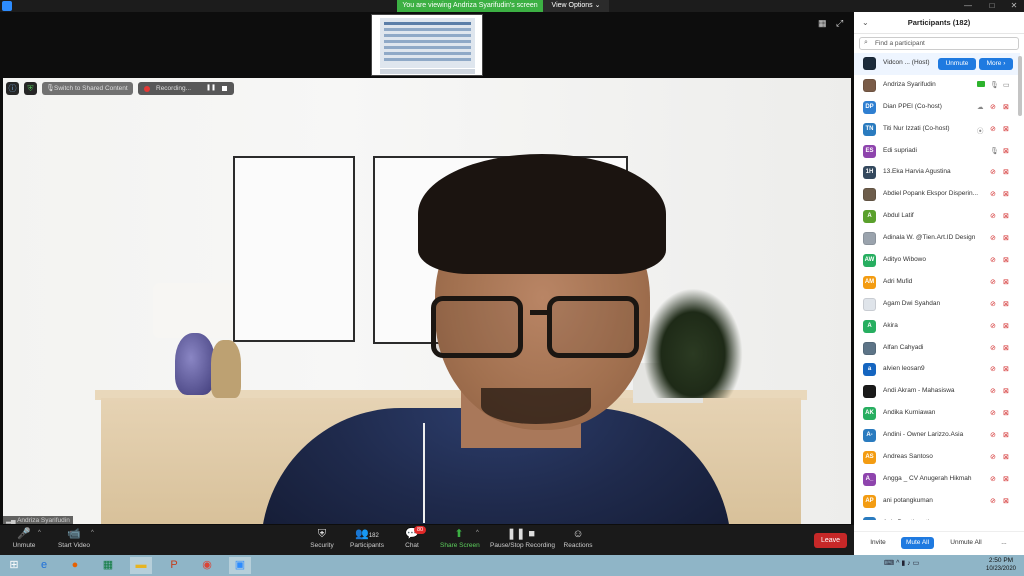 The width and height of the screenshot is (1024, 576). Describe the element at coordinates (1020, 86) in the screenshot. I see `list-scrollbar` at that location.